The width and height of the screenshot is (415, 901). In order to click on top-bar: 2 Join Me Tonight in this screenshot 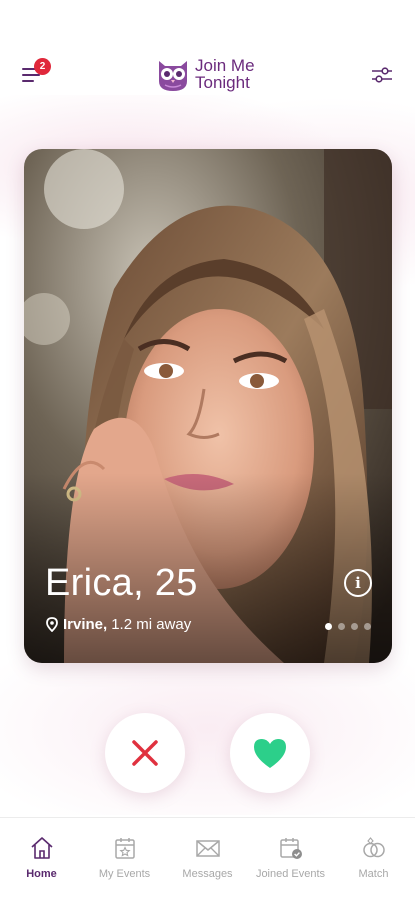, I will do `click(207, 75)`.